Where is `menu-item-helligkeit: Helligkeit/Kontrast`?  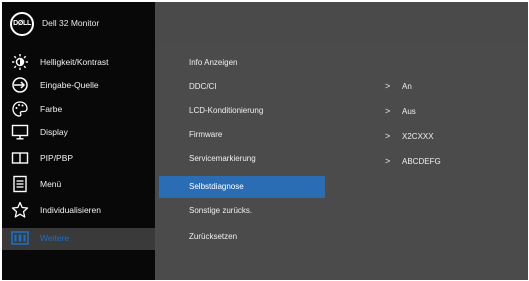
menu-item-helligkeit: Helligkeit/Kontrast is located at coordinates (78, 63).